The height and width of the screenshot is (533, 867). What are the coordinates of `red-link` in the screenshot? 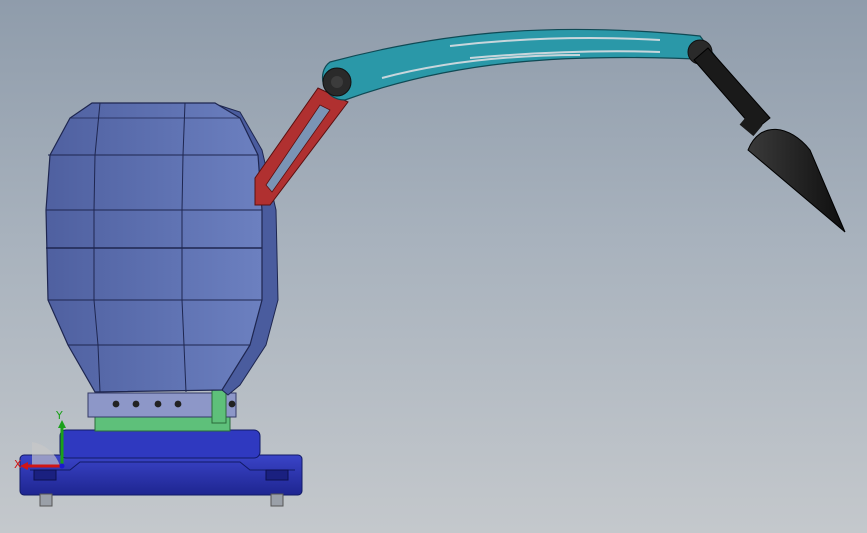 It's located at (301, 146).